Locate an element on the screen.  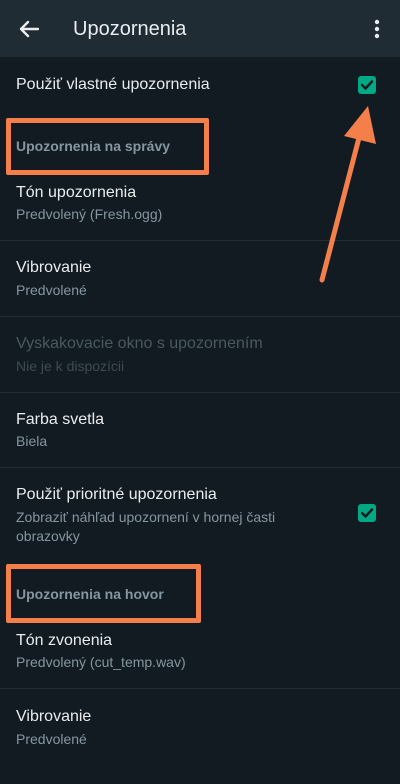
ringtone-row: Tón zvonenia Predvolený (cut_temp.wav) is located at coordinates (200, 653).